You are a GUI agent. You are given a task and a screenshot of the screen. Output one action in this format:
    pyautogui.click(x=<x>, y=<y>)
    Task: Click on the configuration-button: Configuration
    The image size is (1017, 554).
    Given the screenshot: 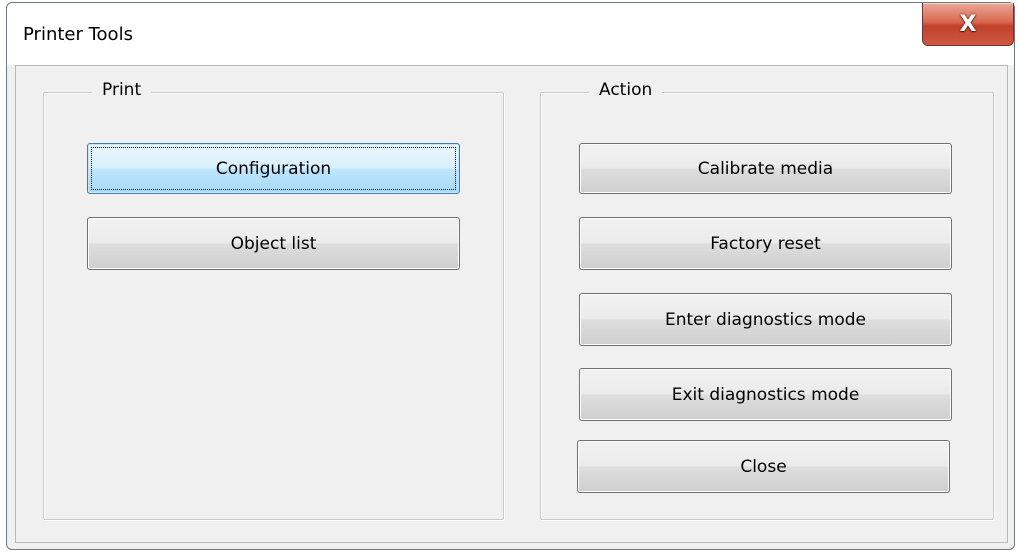 What is the action you would take?
    pyautogui.click(x=273, y=168)
    